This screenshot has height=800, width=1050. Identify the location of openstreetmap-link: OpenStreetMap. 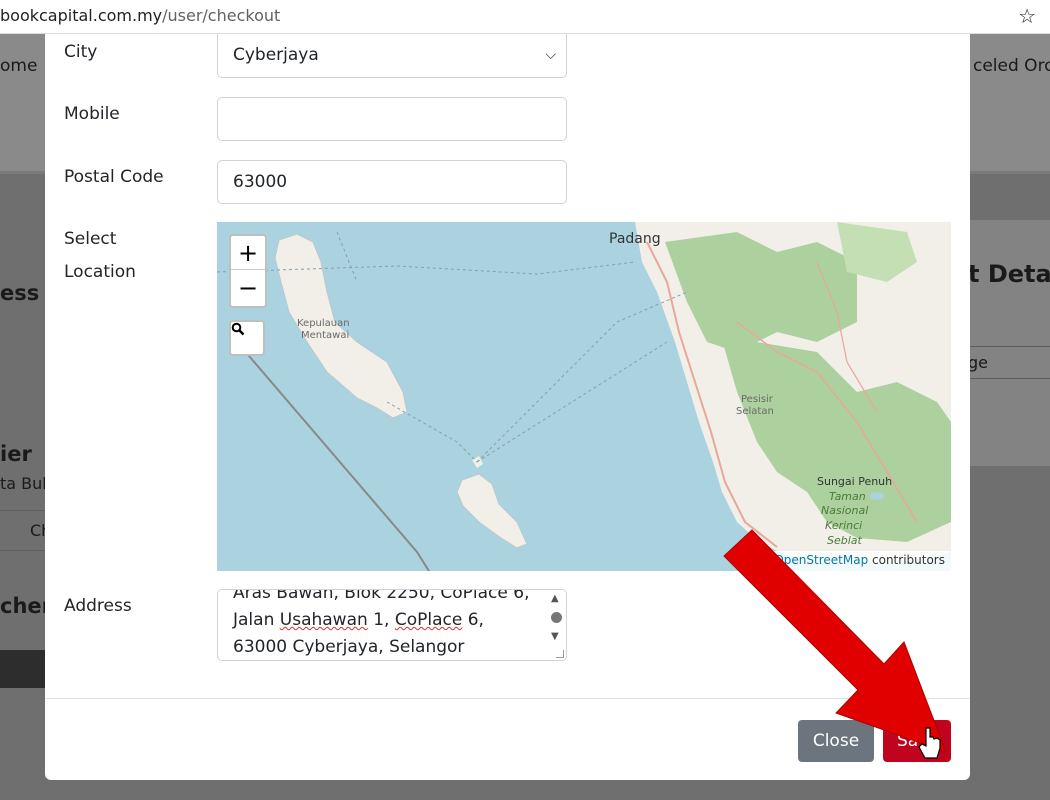
(821, 560).